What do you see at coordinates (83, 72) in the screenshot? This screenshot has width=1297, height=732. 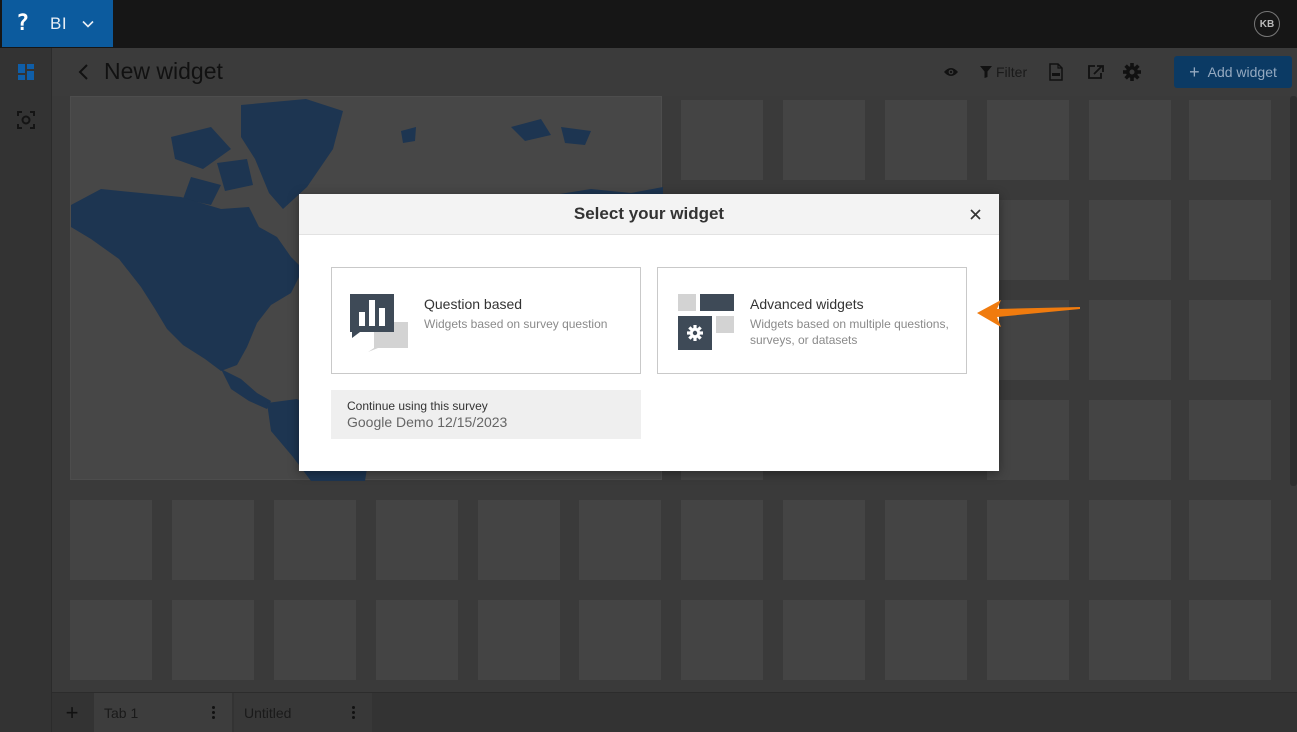 I see `back-icon` at bounding box center [83, 72].